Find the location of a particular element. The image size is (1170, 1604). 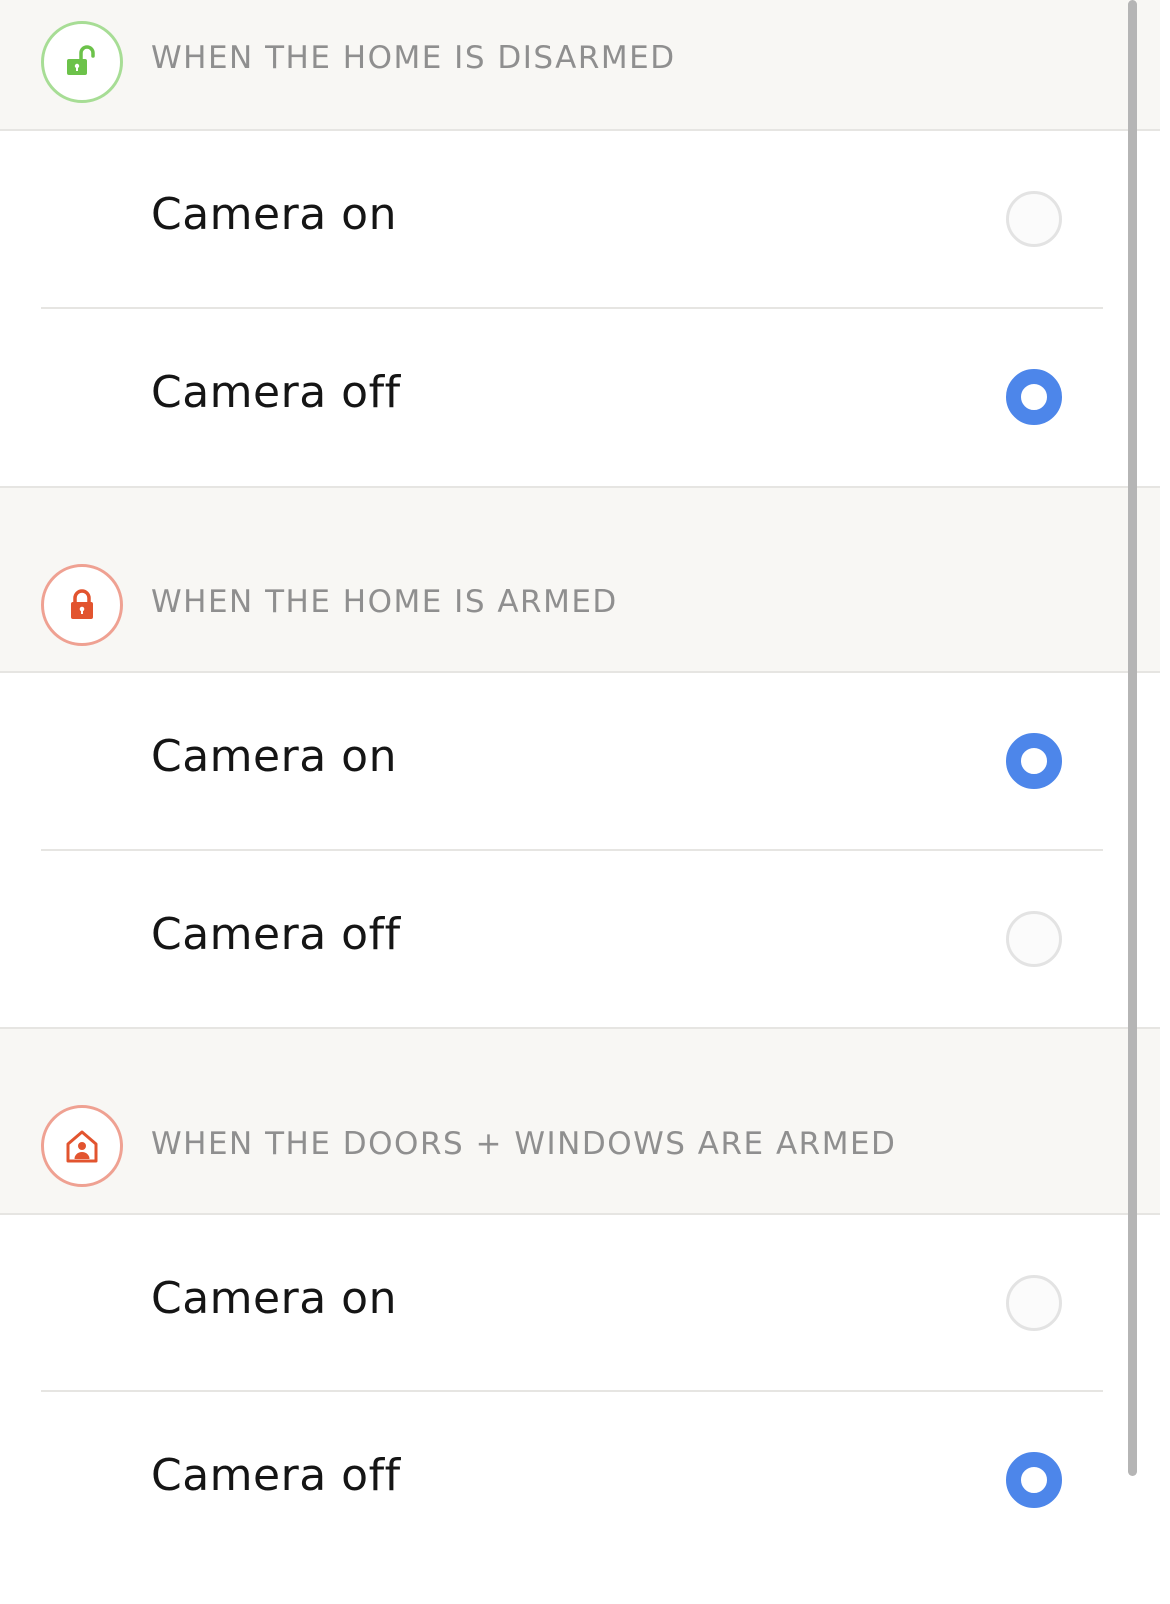

house-person-icon is located at coordinates (82, 1146).